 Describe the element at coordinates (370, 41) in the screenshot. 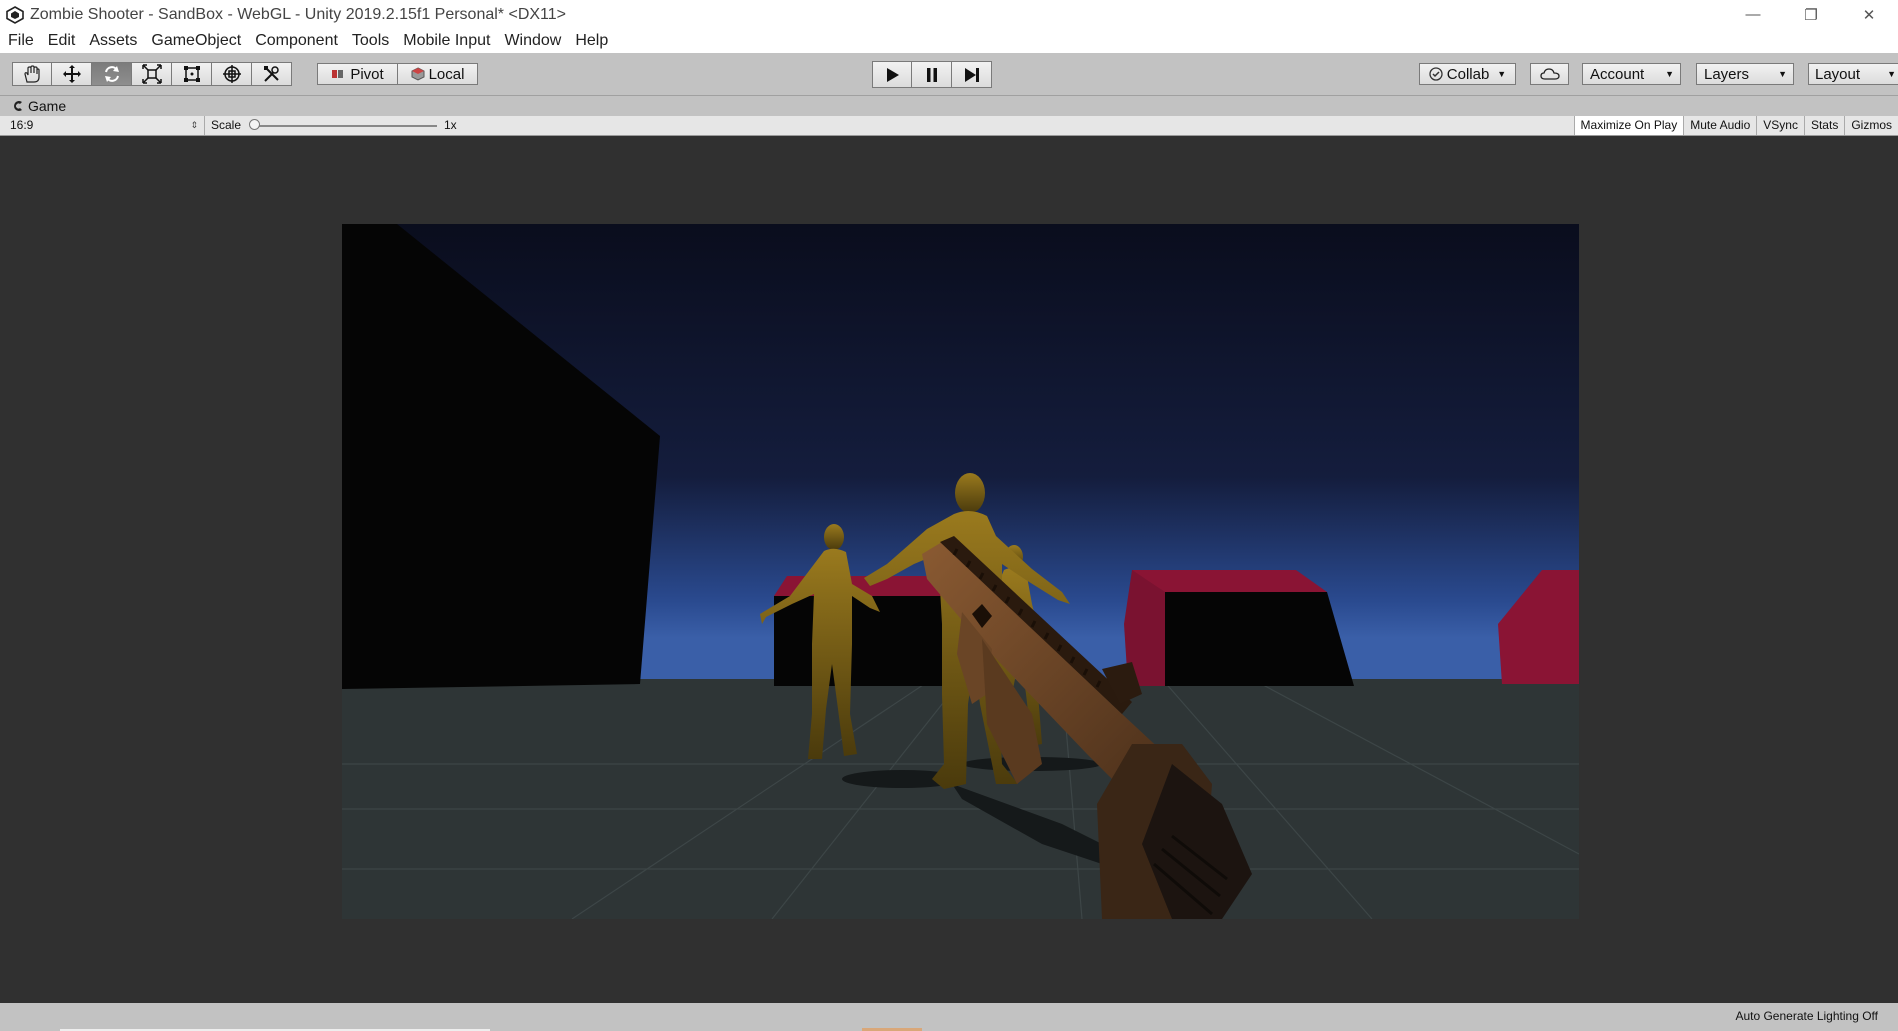

I see `menu-tools: Tools` at that location.